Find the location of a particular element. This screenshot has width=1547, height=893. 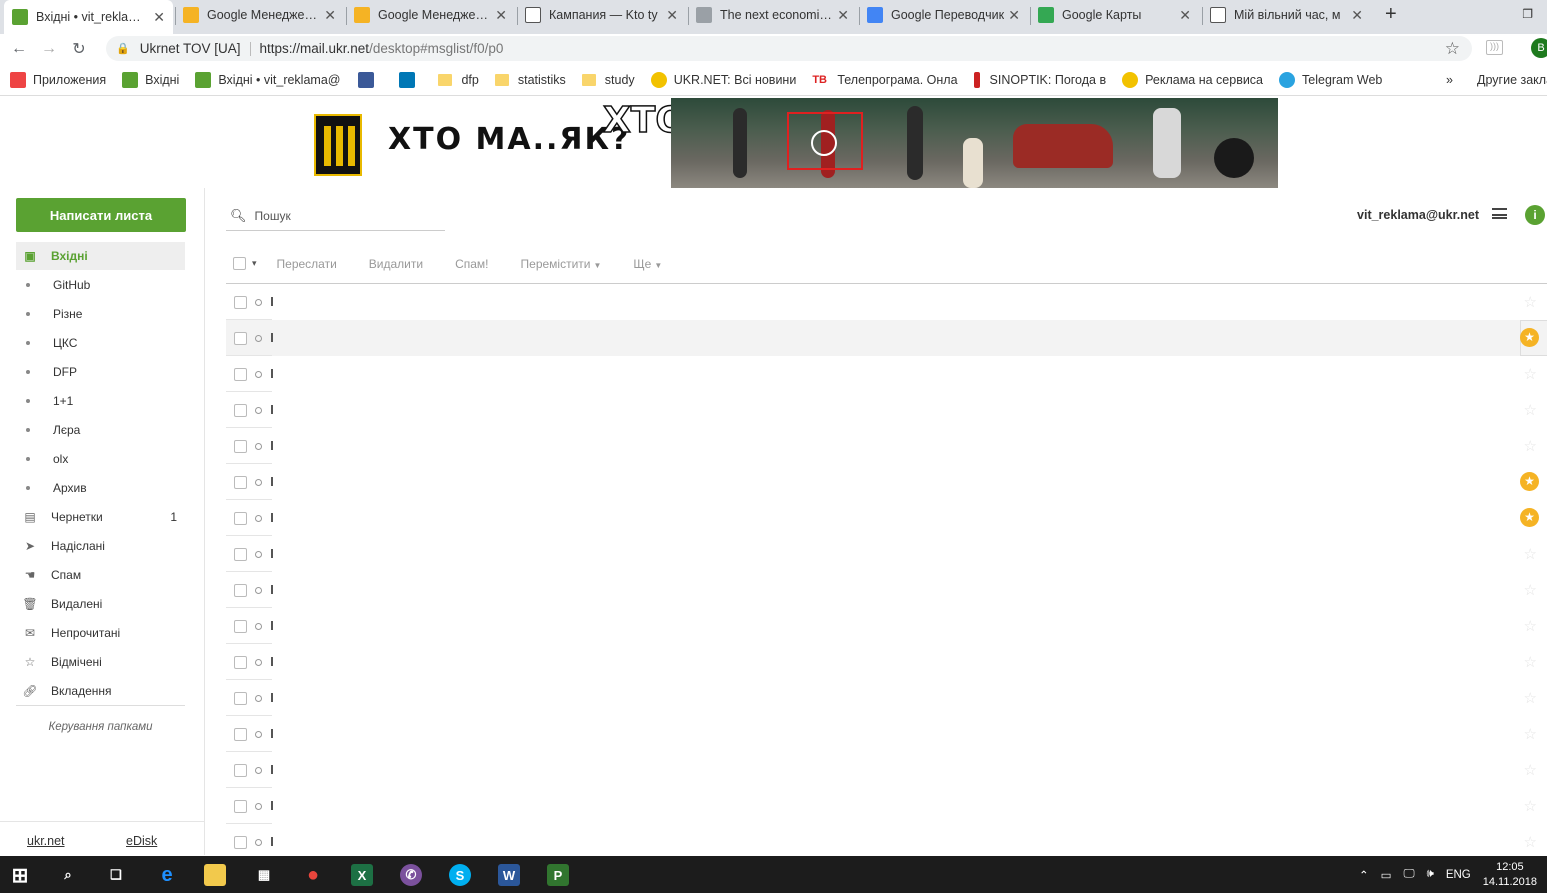

skype-icon: S is located at coordinates (460, 875).